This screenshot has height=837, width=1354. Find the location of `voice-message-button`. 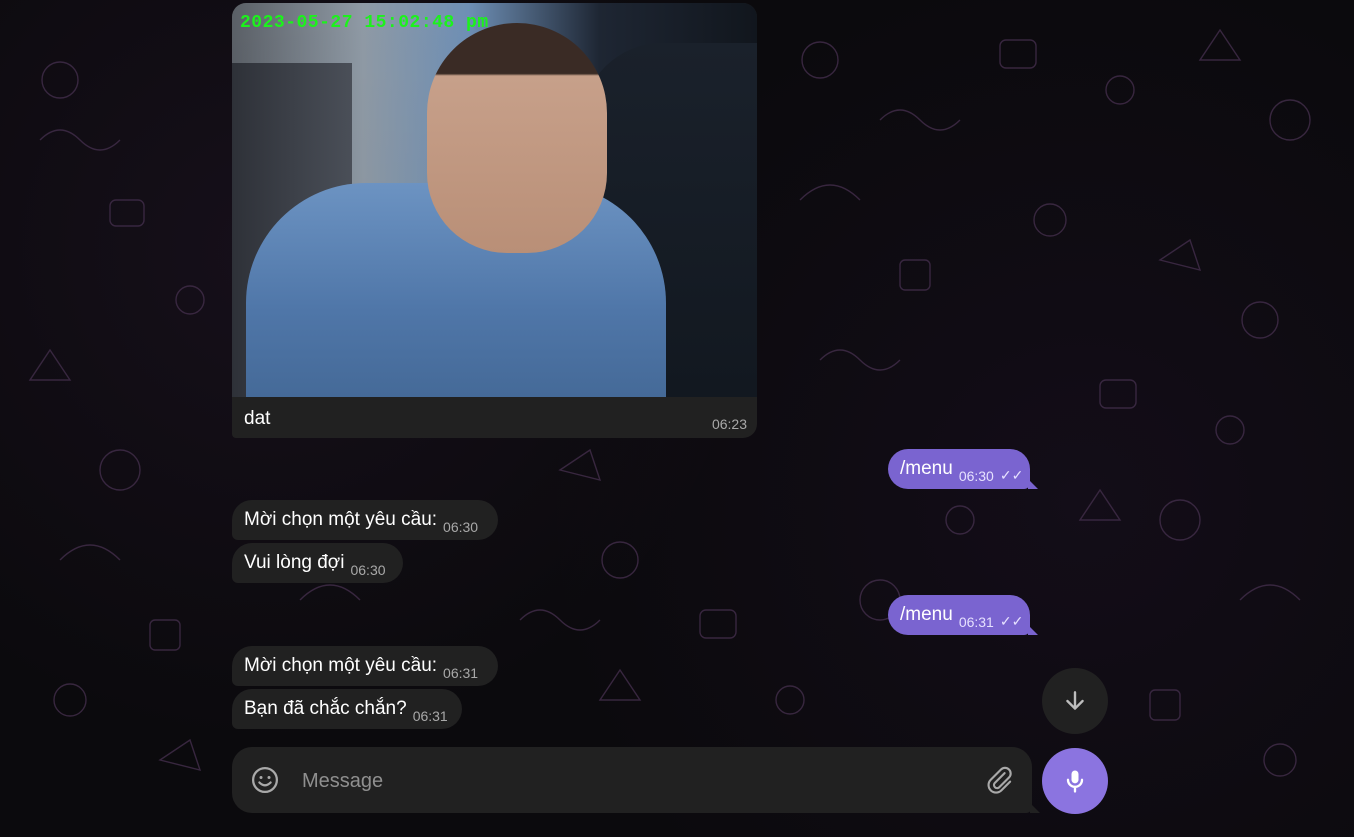

voice-message-button is located at coordinates (1075, 781).